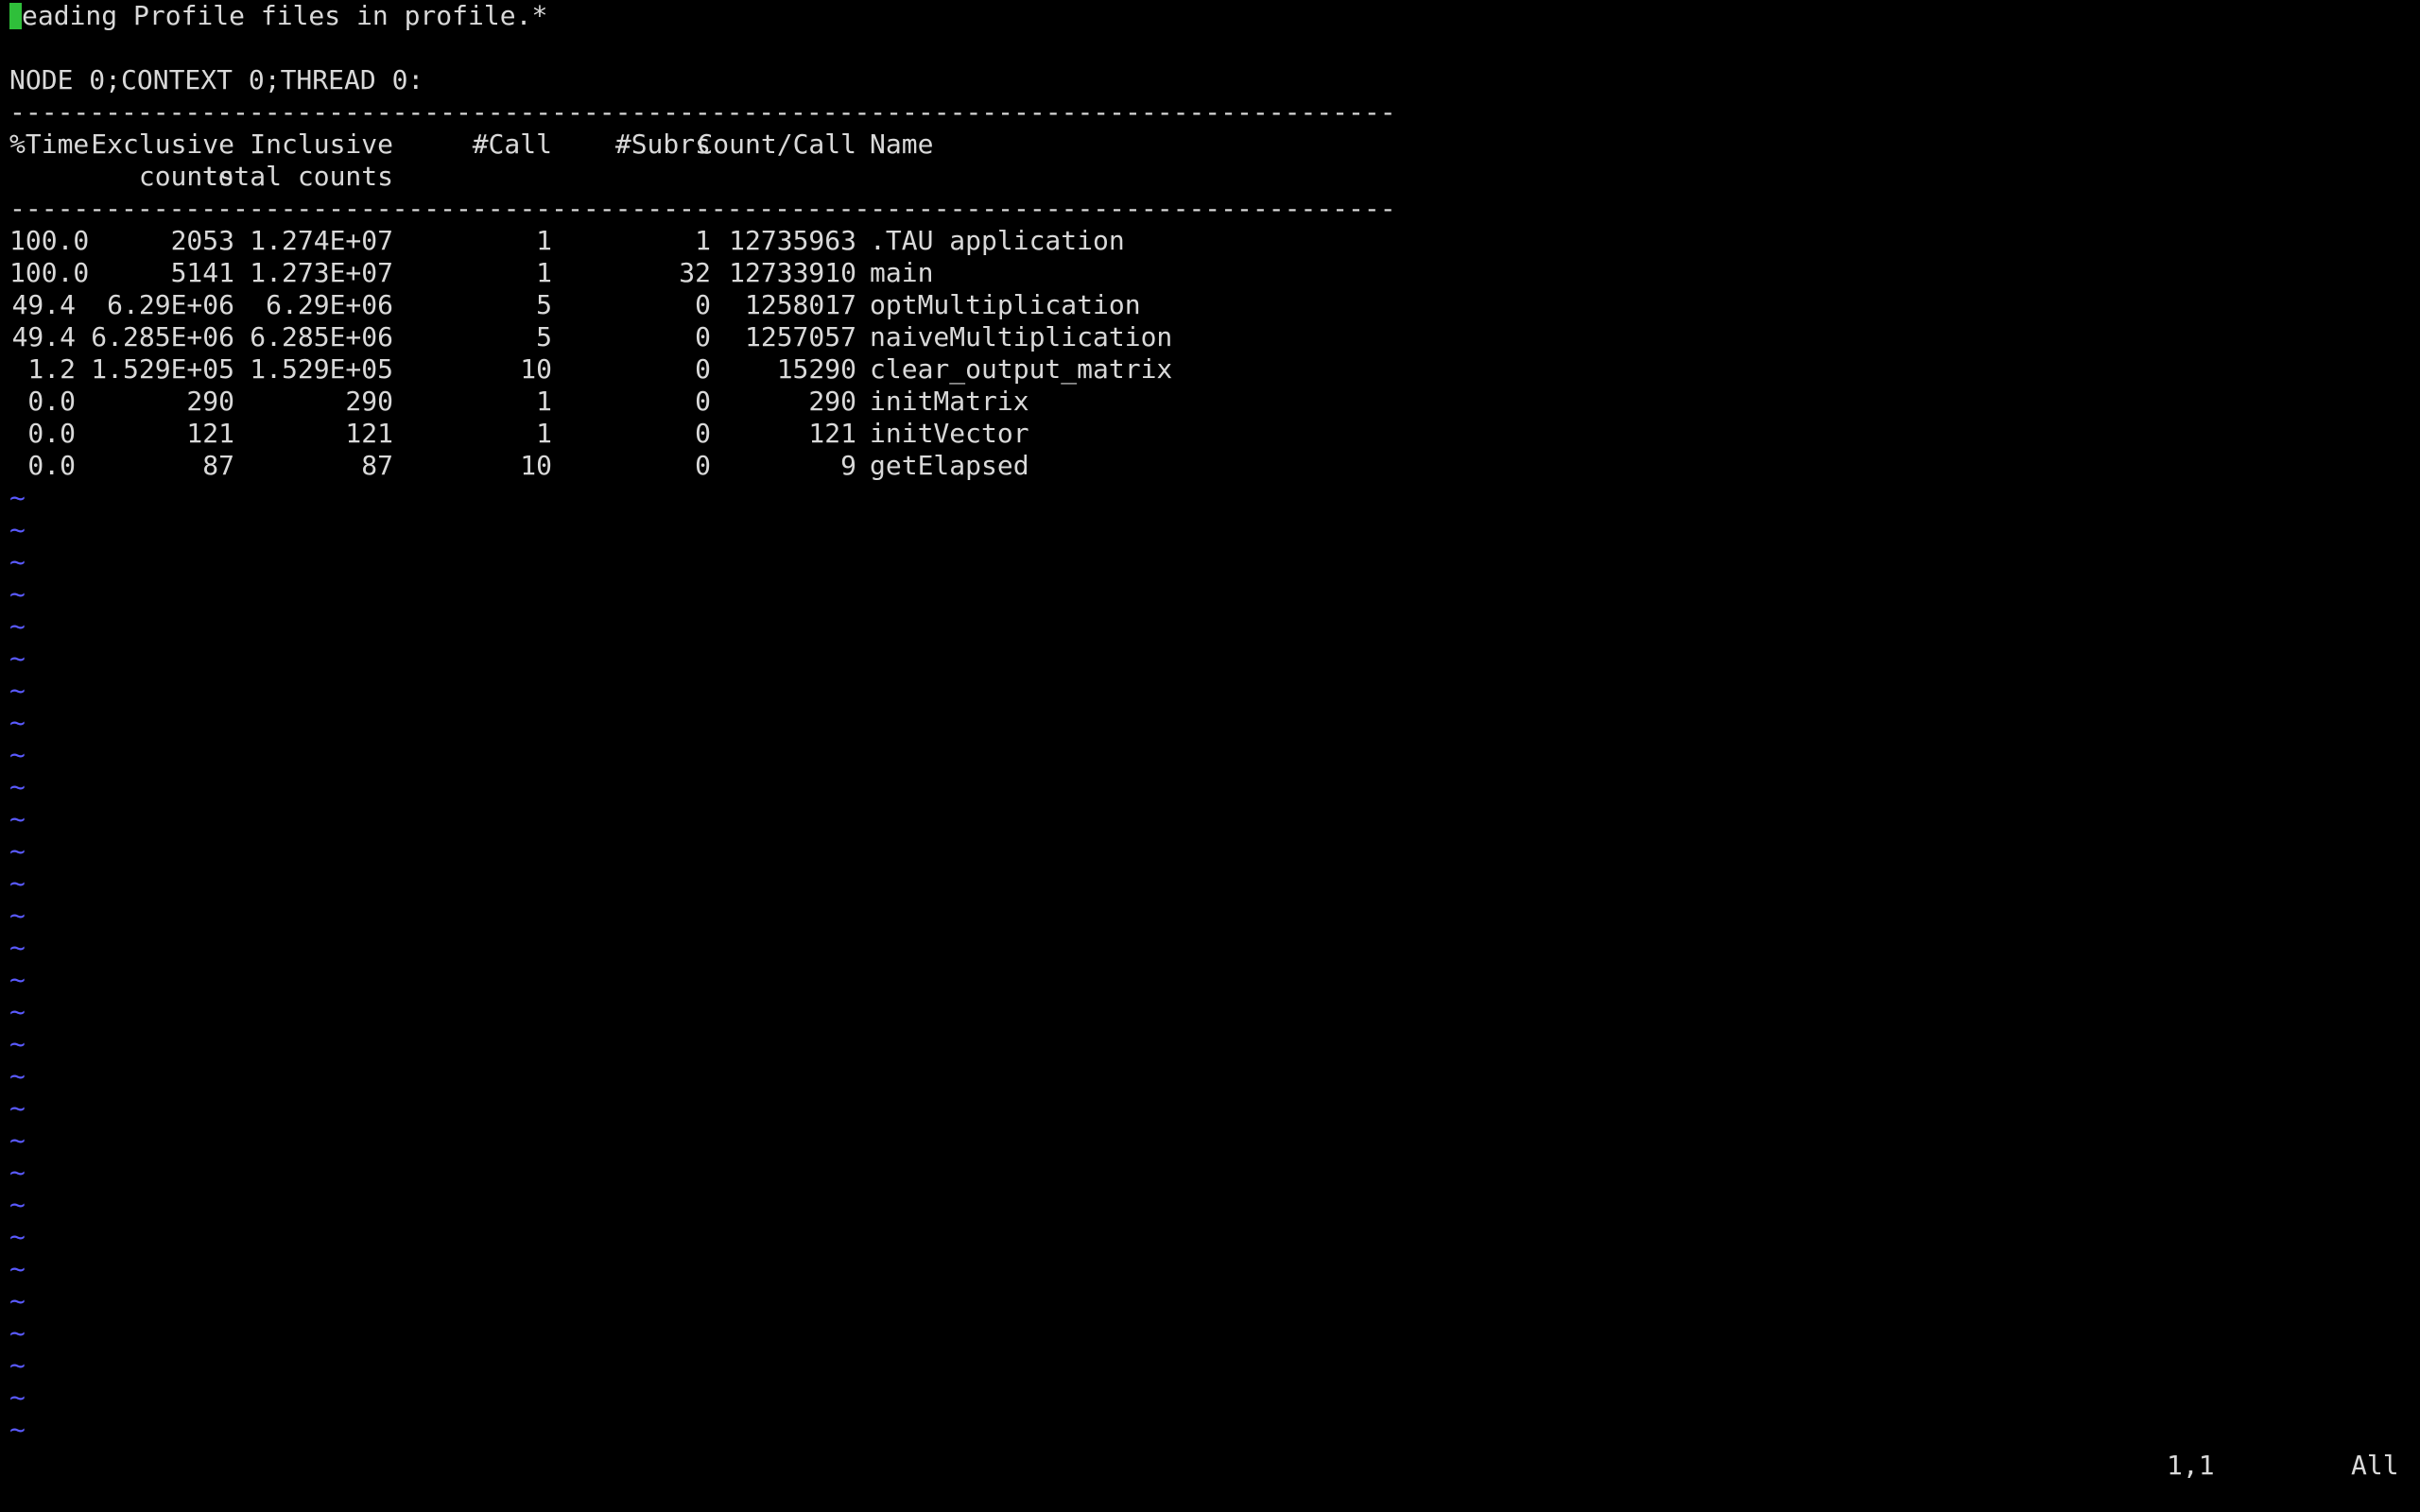 The height and width of the screenshot is (1512, 2420). What do you see at coordinates (285, 15) in the screenshot?
I see `message-text: eading Profile files in profile.*` at bounding box center [285, 15].